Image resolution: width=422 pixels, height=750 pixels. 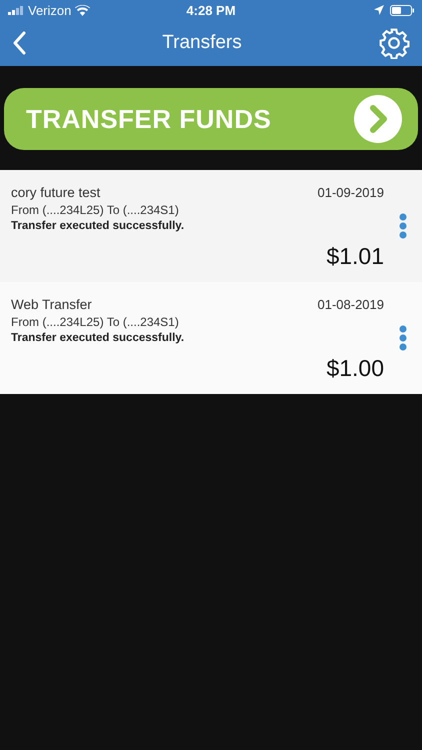 I want to click on transfer-name: cory future test, so click(x=55, y=192).